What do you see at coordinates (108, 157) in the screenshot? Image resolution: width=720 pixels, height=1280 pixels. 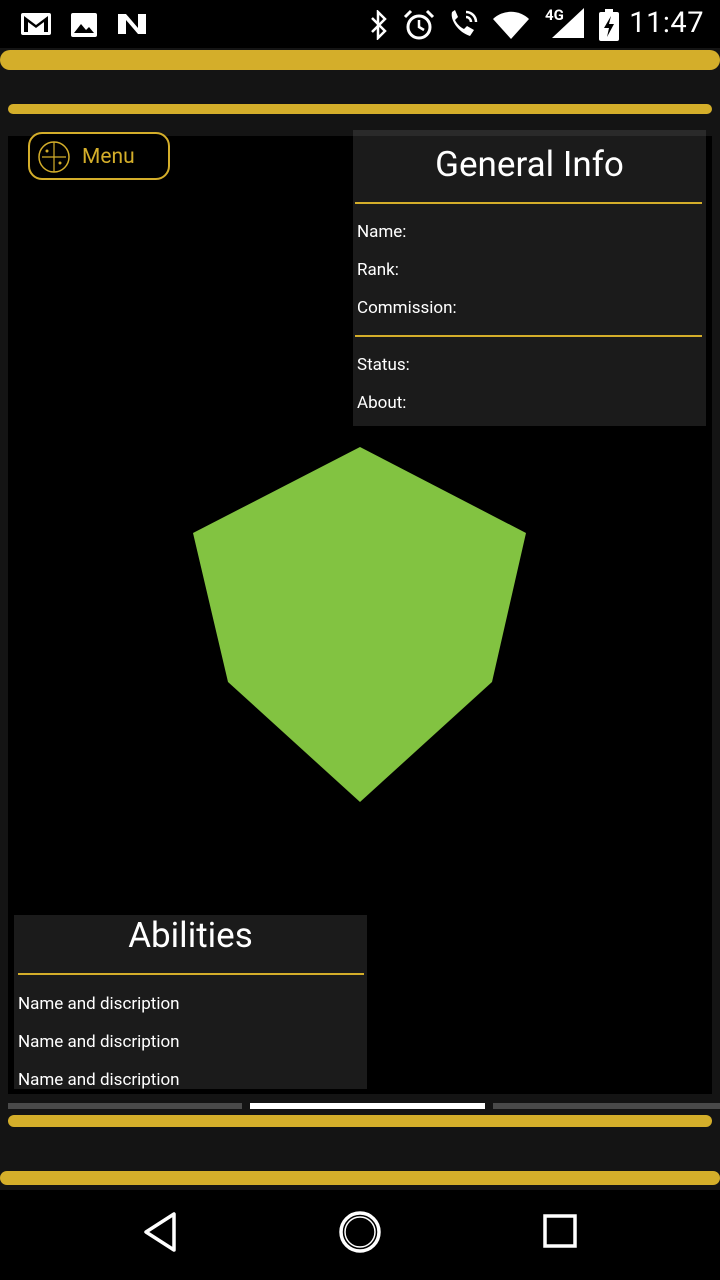 I see `menu-label: Menu` at bounding box center [108, 157].